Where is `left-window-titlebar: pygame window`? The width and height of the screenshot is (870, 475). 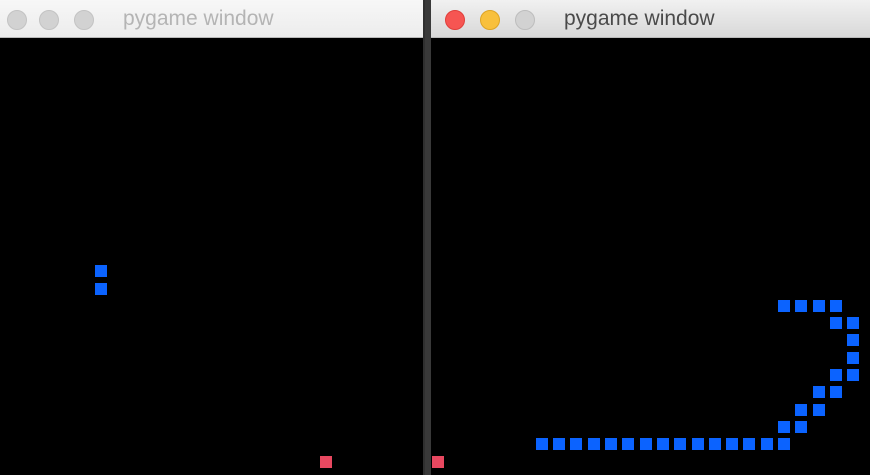
left-window-titlebar: pygame window is located at coordinates (212, 19).